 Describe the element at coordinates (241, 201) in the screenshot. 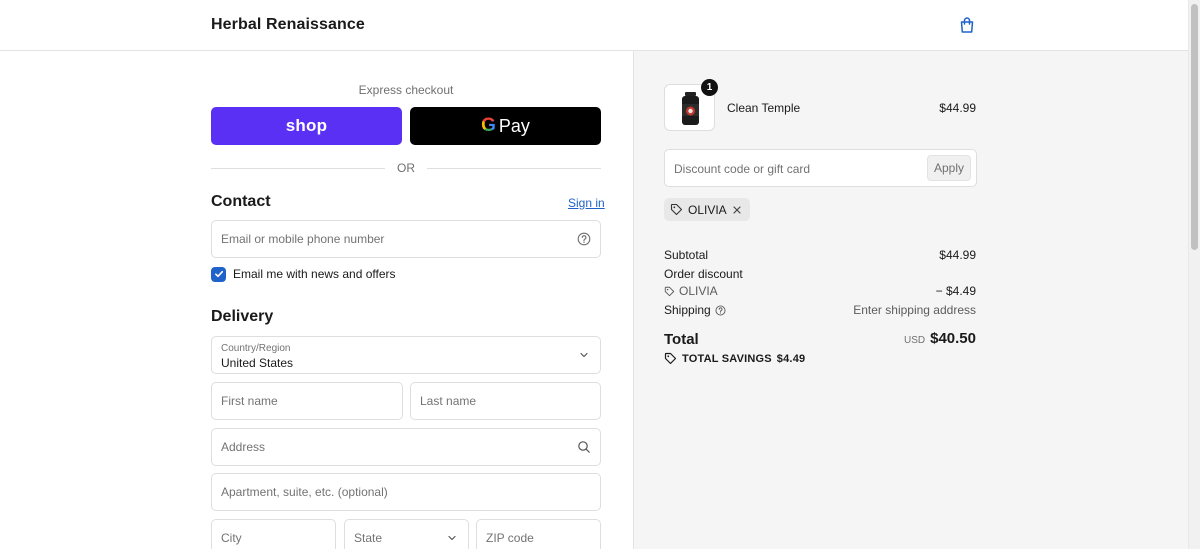

I see `contact-heading: Contact` at that location.